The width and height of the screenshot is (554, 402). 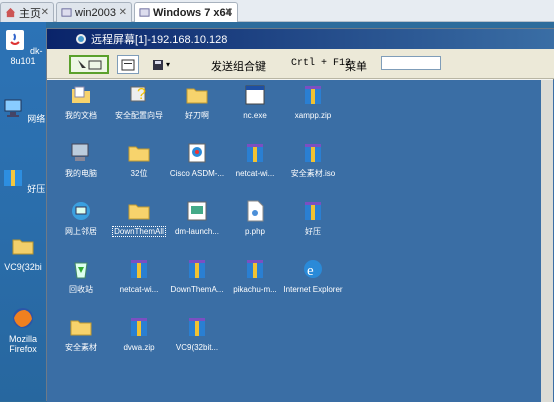 What do you see at coordinates (157, 64) in the screenshot?
I see `floppy-icon` at bounding box center [157, 64].